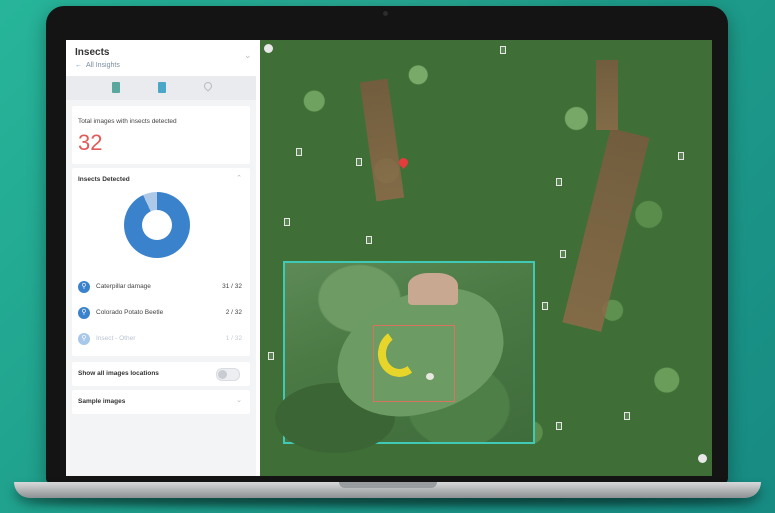 This screenshot has width=775, height=513. I want to click on total-images-label: Total images with insects detected, so click(127, 121).